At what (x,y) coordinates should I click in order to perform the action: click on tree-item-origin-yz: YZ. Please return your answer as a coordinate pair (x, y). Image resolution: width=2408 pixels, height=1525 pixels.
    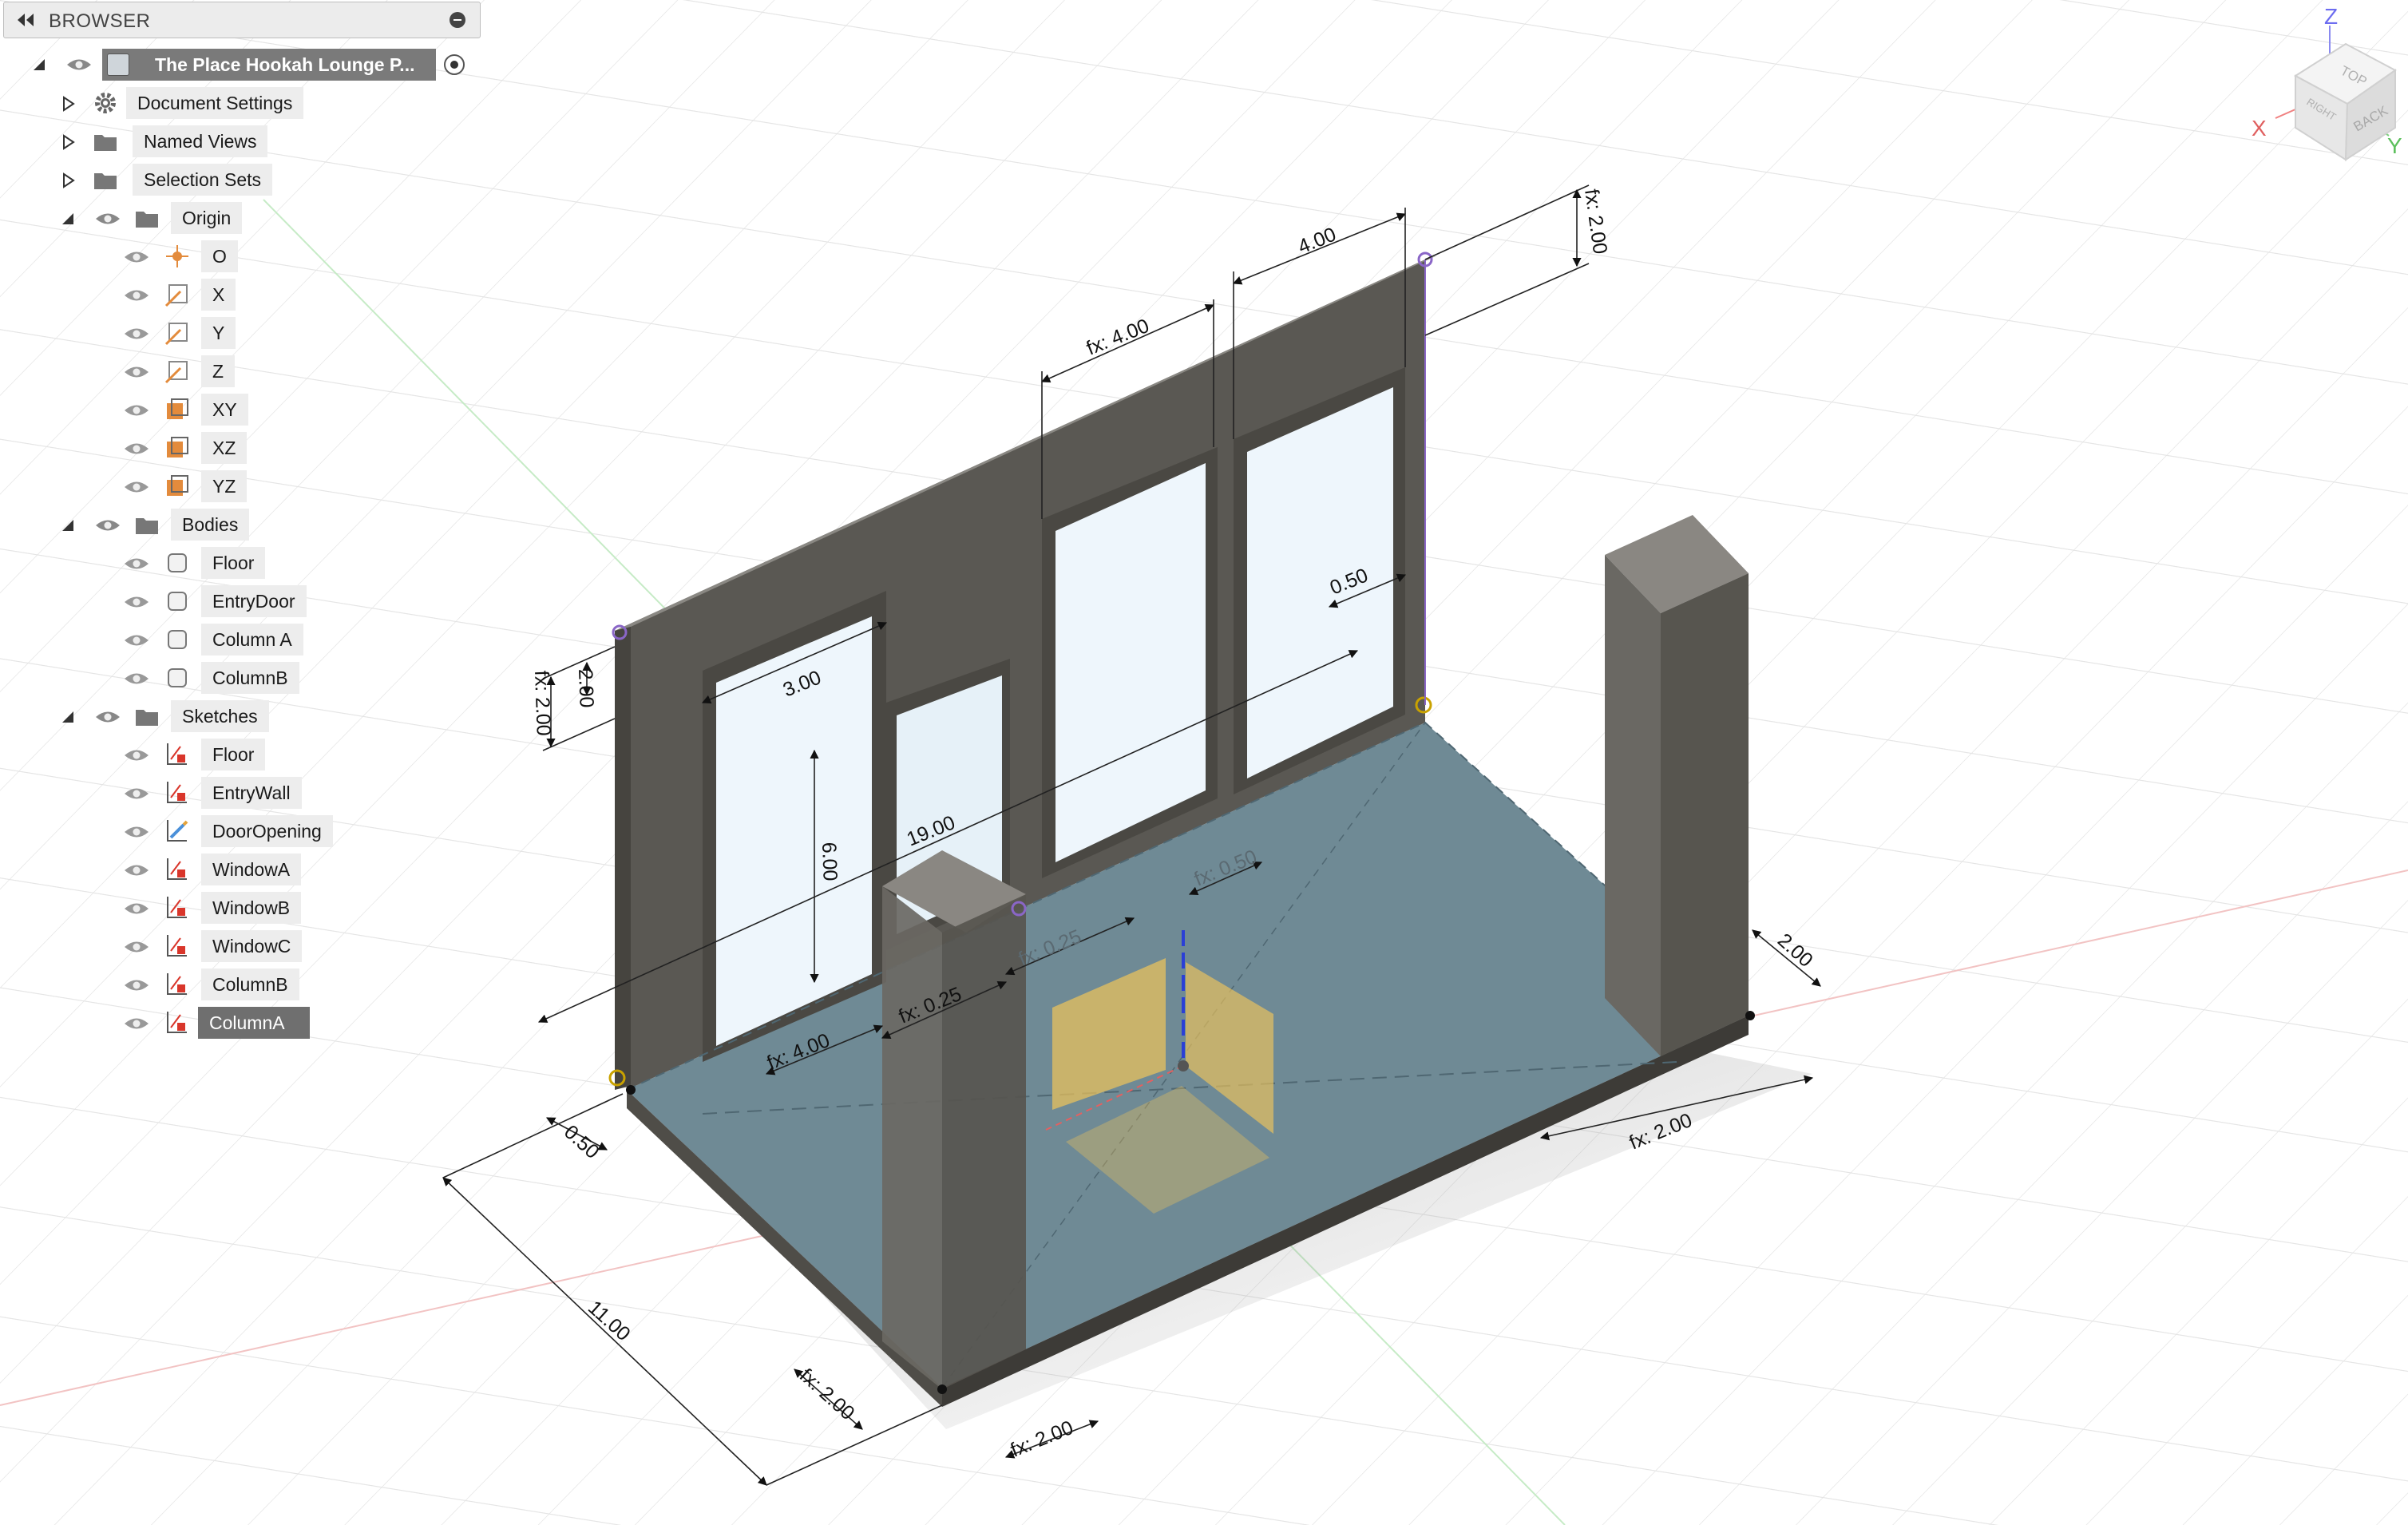
    Looking at the image, I should click on (225, 486).